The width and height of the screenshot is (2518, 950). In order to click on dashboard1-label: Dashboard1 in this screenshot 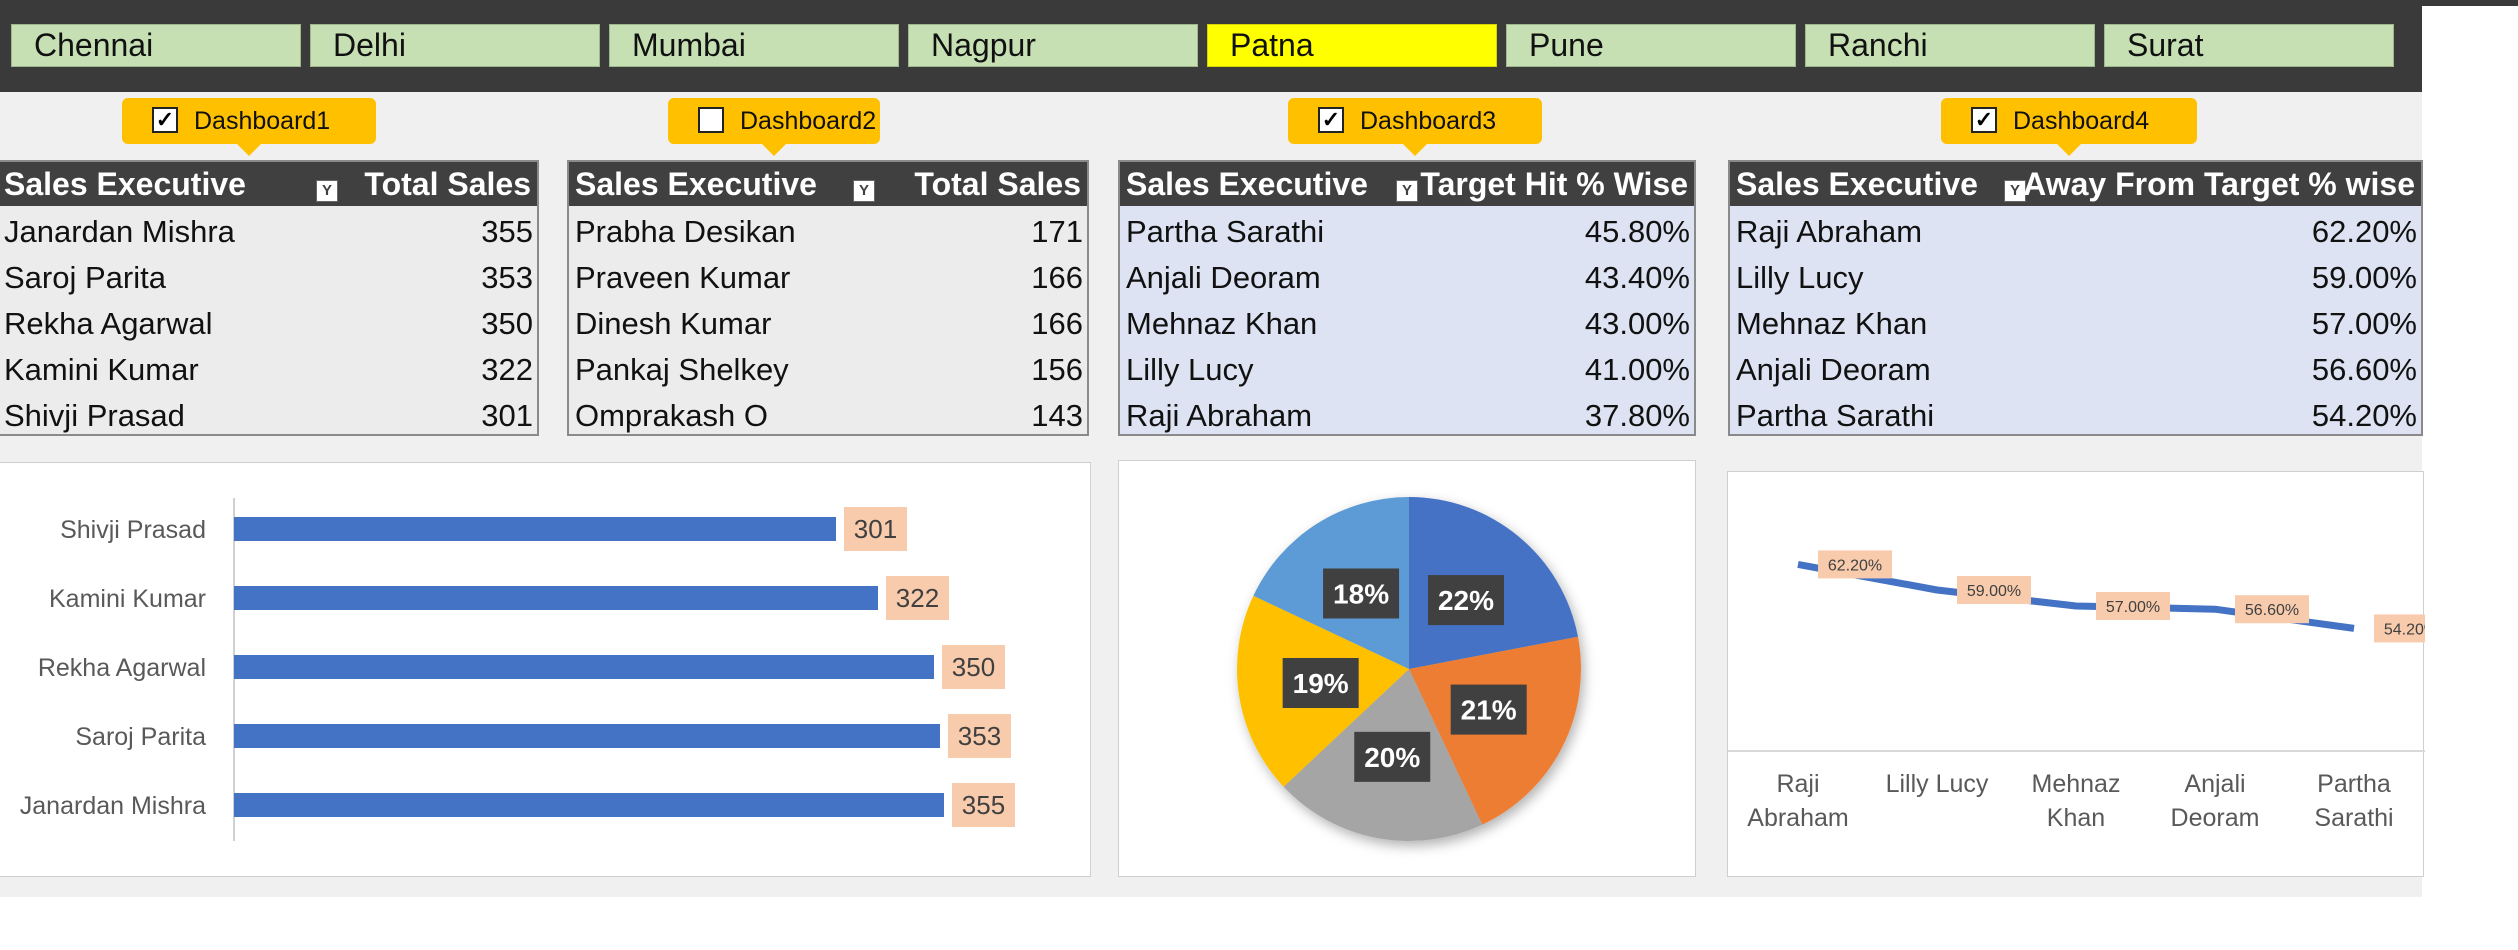, I will do `click(262, 121)`.